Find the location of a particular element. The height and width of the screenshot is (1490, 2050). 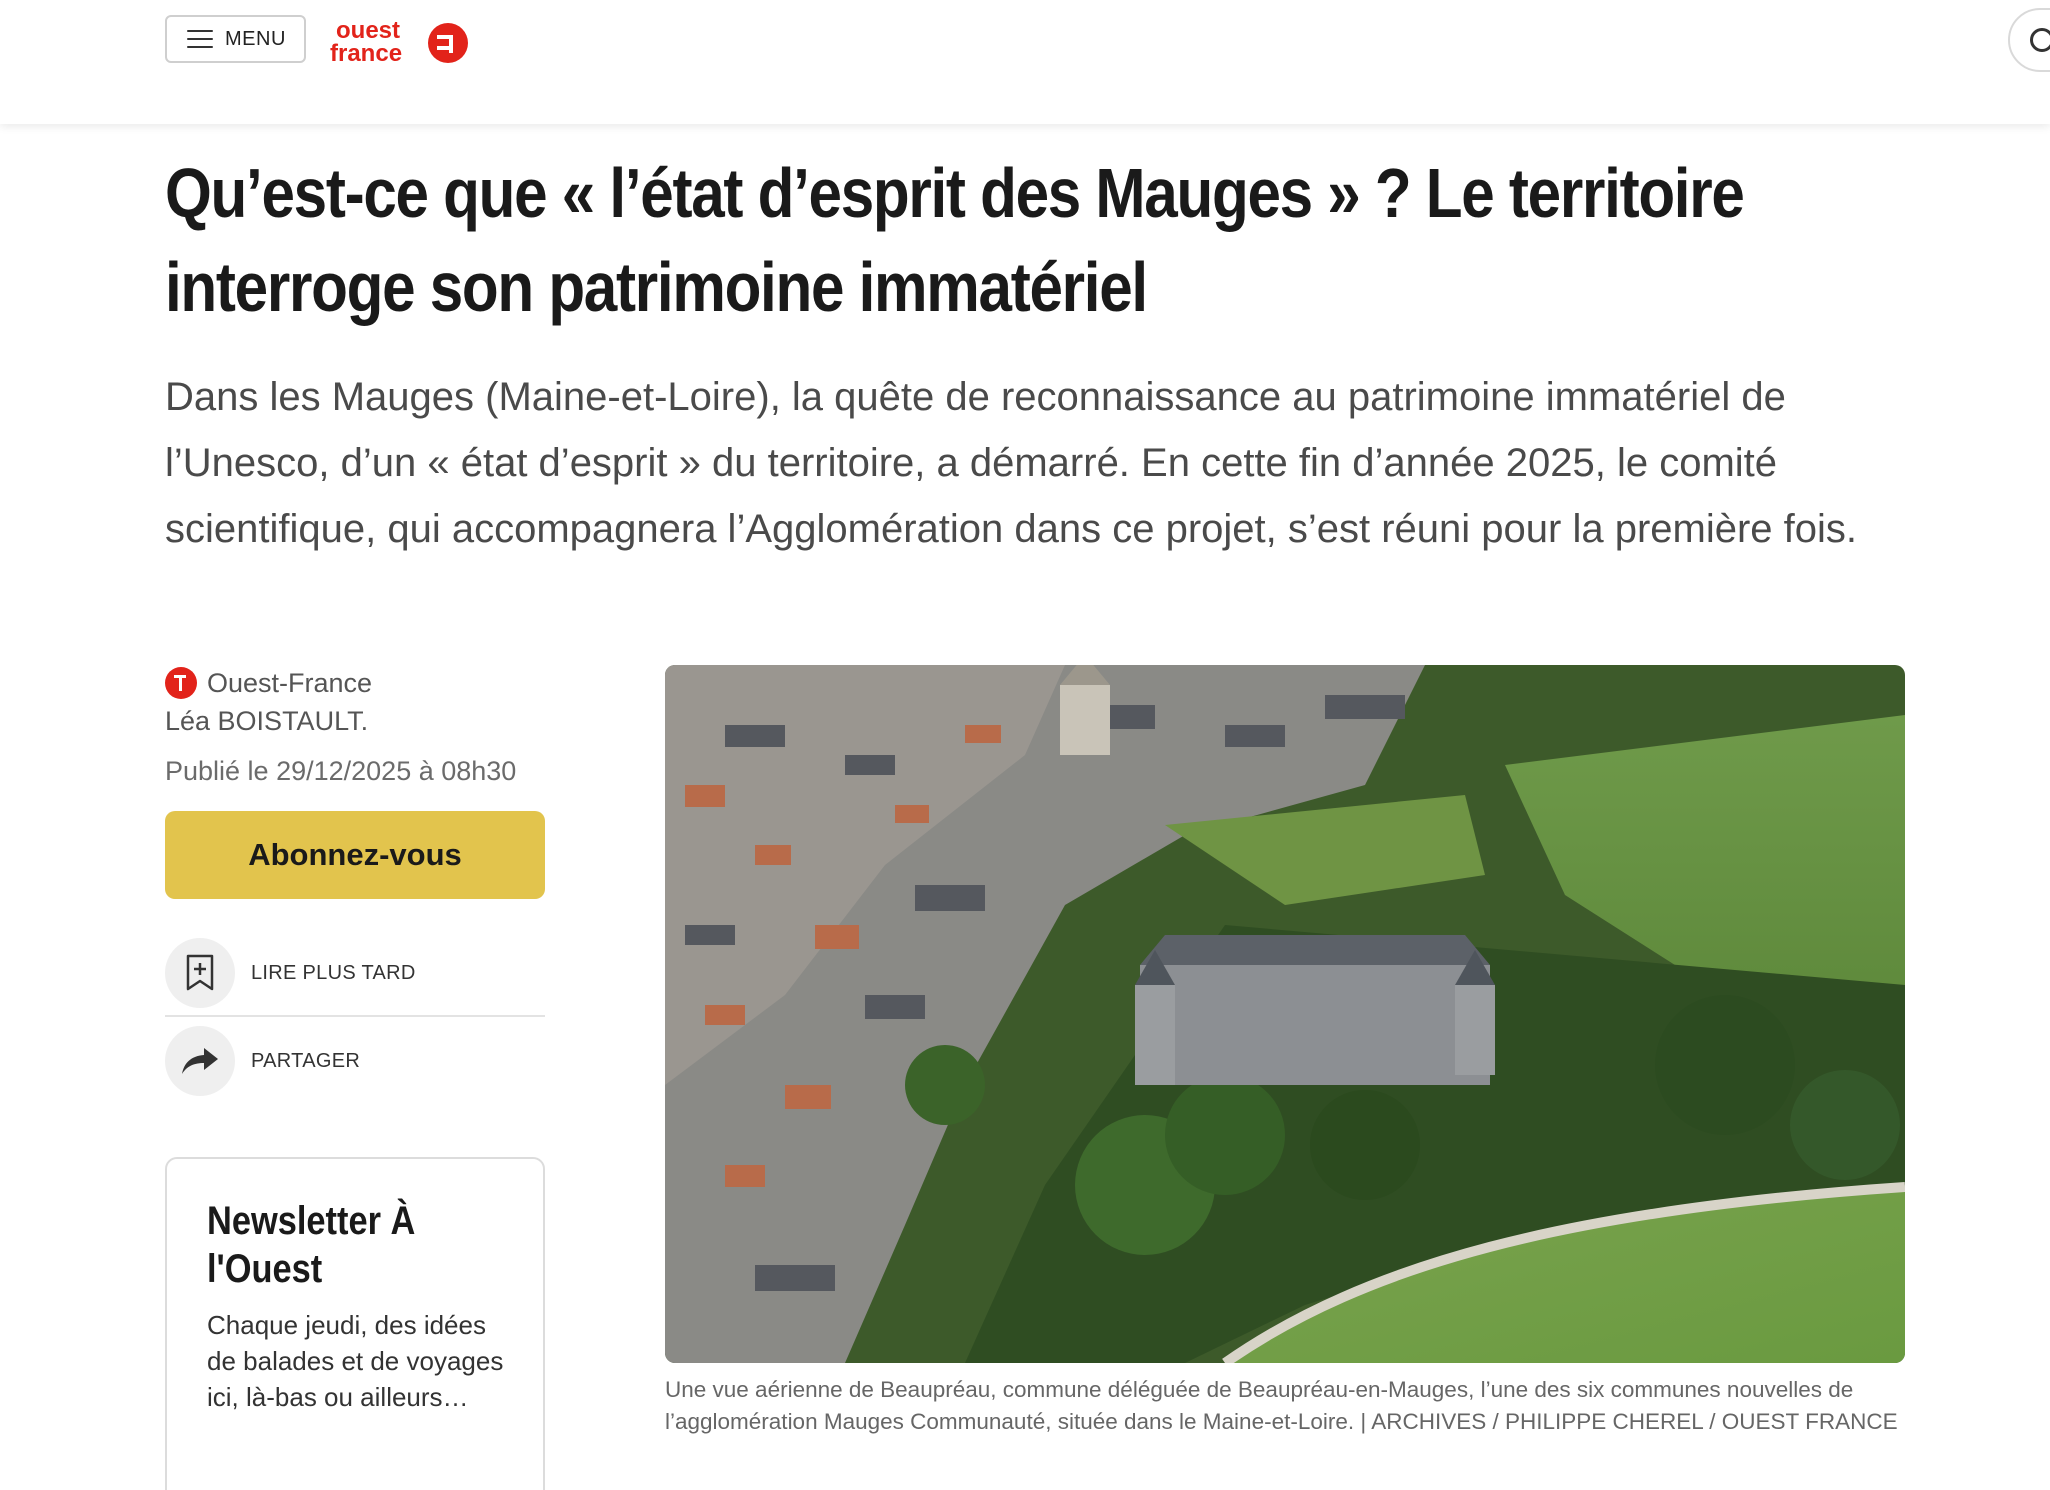

menu-label: MENU is located at coordinates (255, 38).